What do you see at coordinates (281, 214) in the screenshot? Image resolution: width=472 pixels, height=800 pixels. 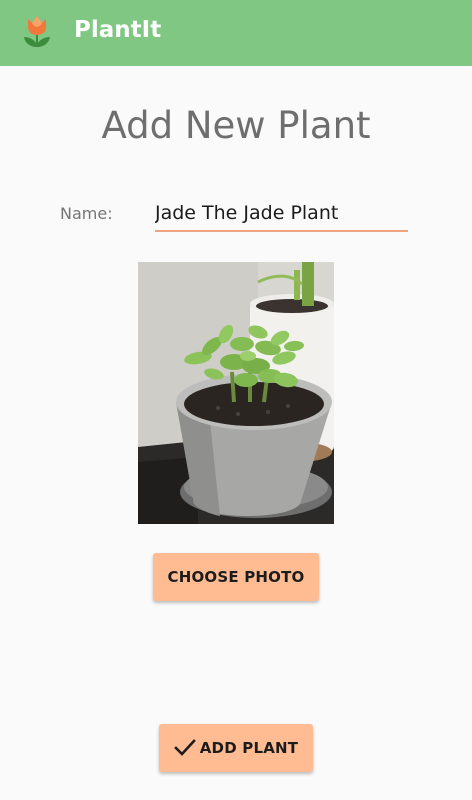 I see `plant-name-field` at bounding box center [281, 214].